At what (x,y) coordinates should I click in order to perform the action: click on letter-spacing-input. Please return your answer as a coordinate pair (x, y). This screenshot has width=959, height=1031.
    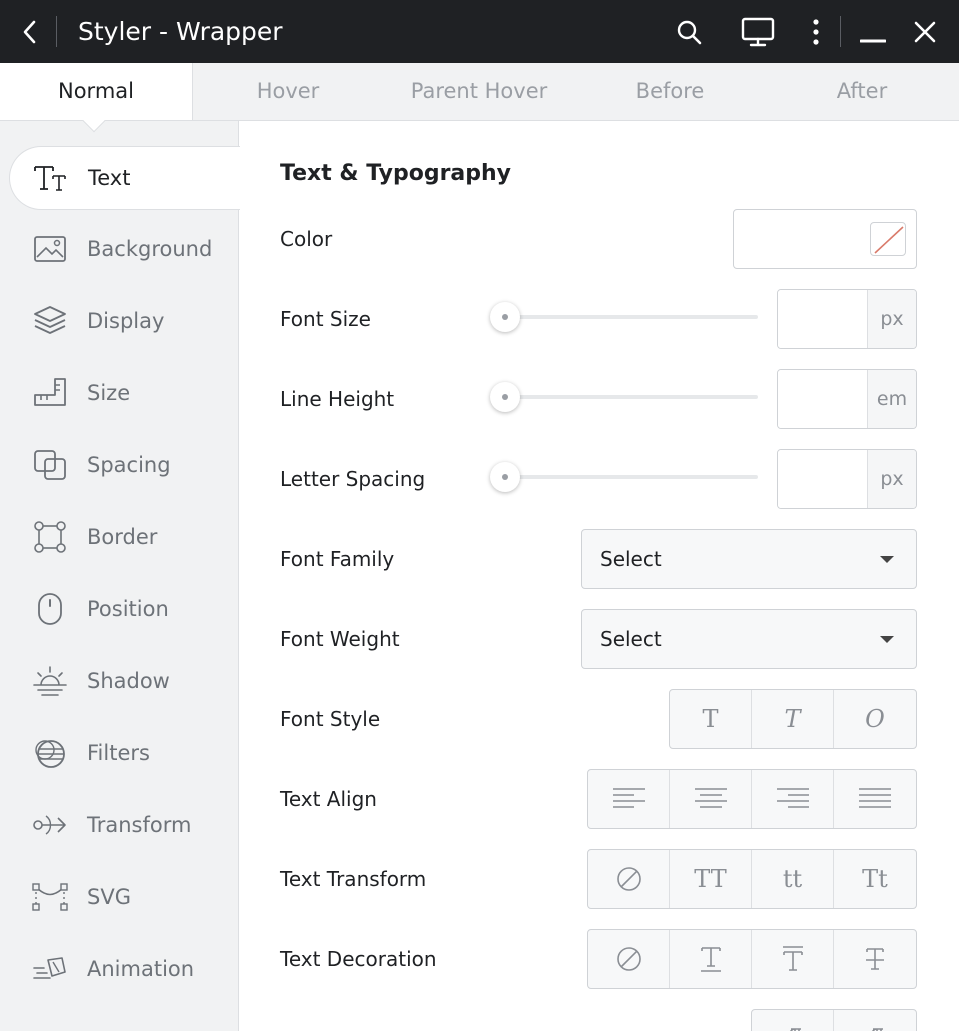
    Looking at the image, I should click on (822, 479).